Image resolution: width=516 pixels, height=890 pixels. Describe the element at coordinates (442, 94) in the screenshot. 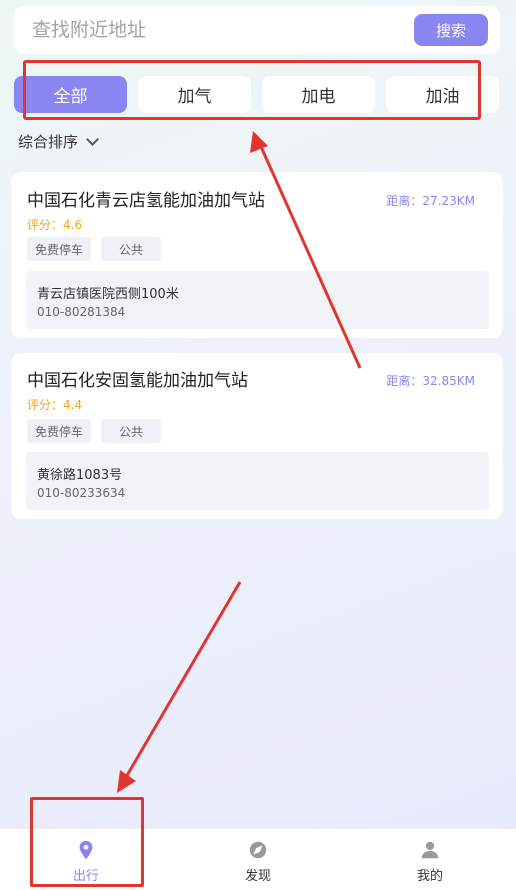

I see `tab-oil: 加油` at that location.